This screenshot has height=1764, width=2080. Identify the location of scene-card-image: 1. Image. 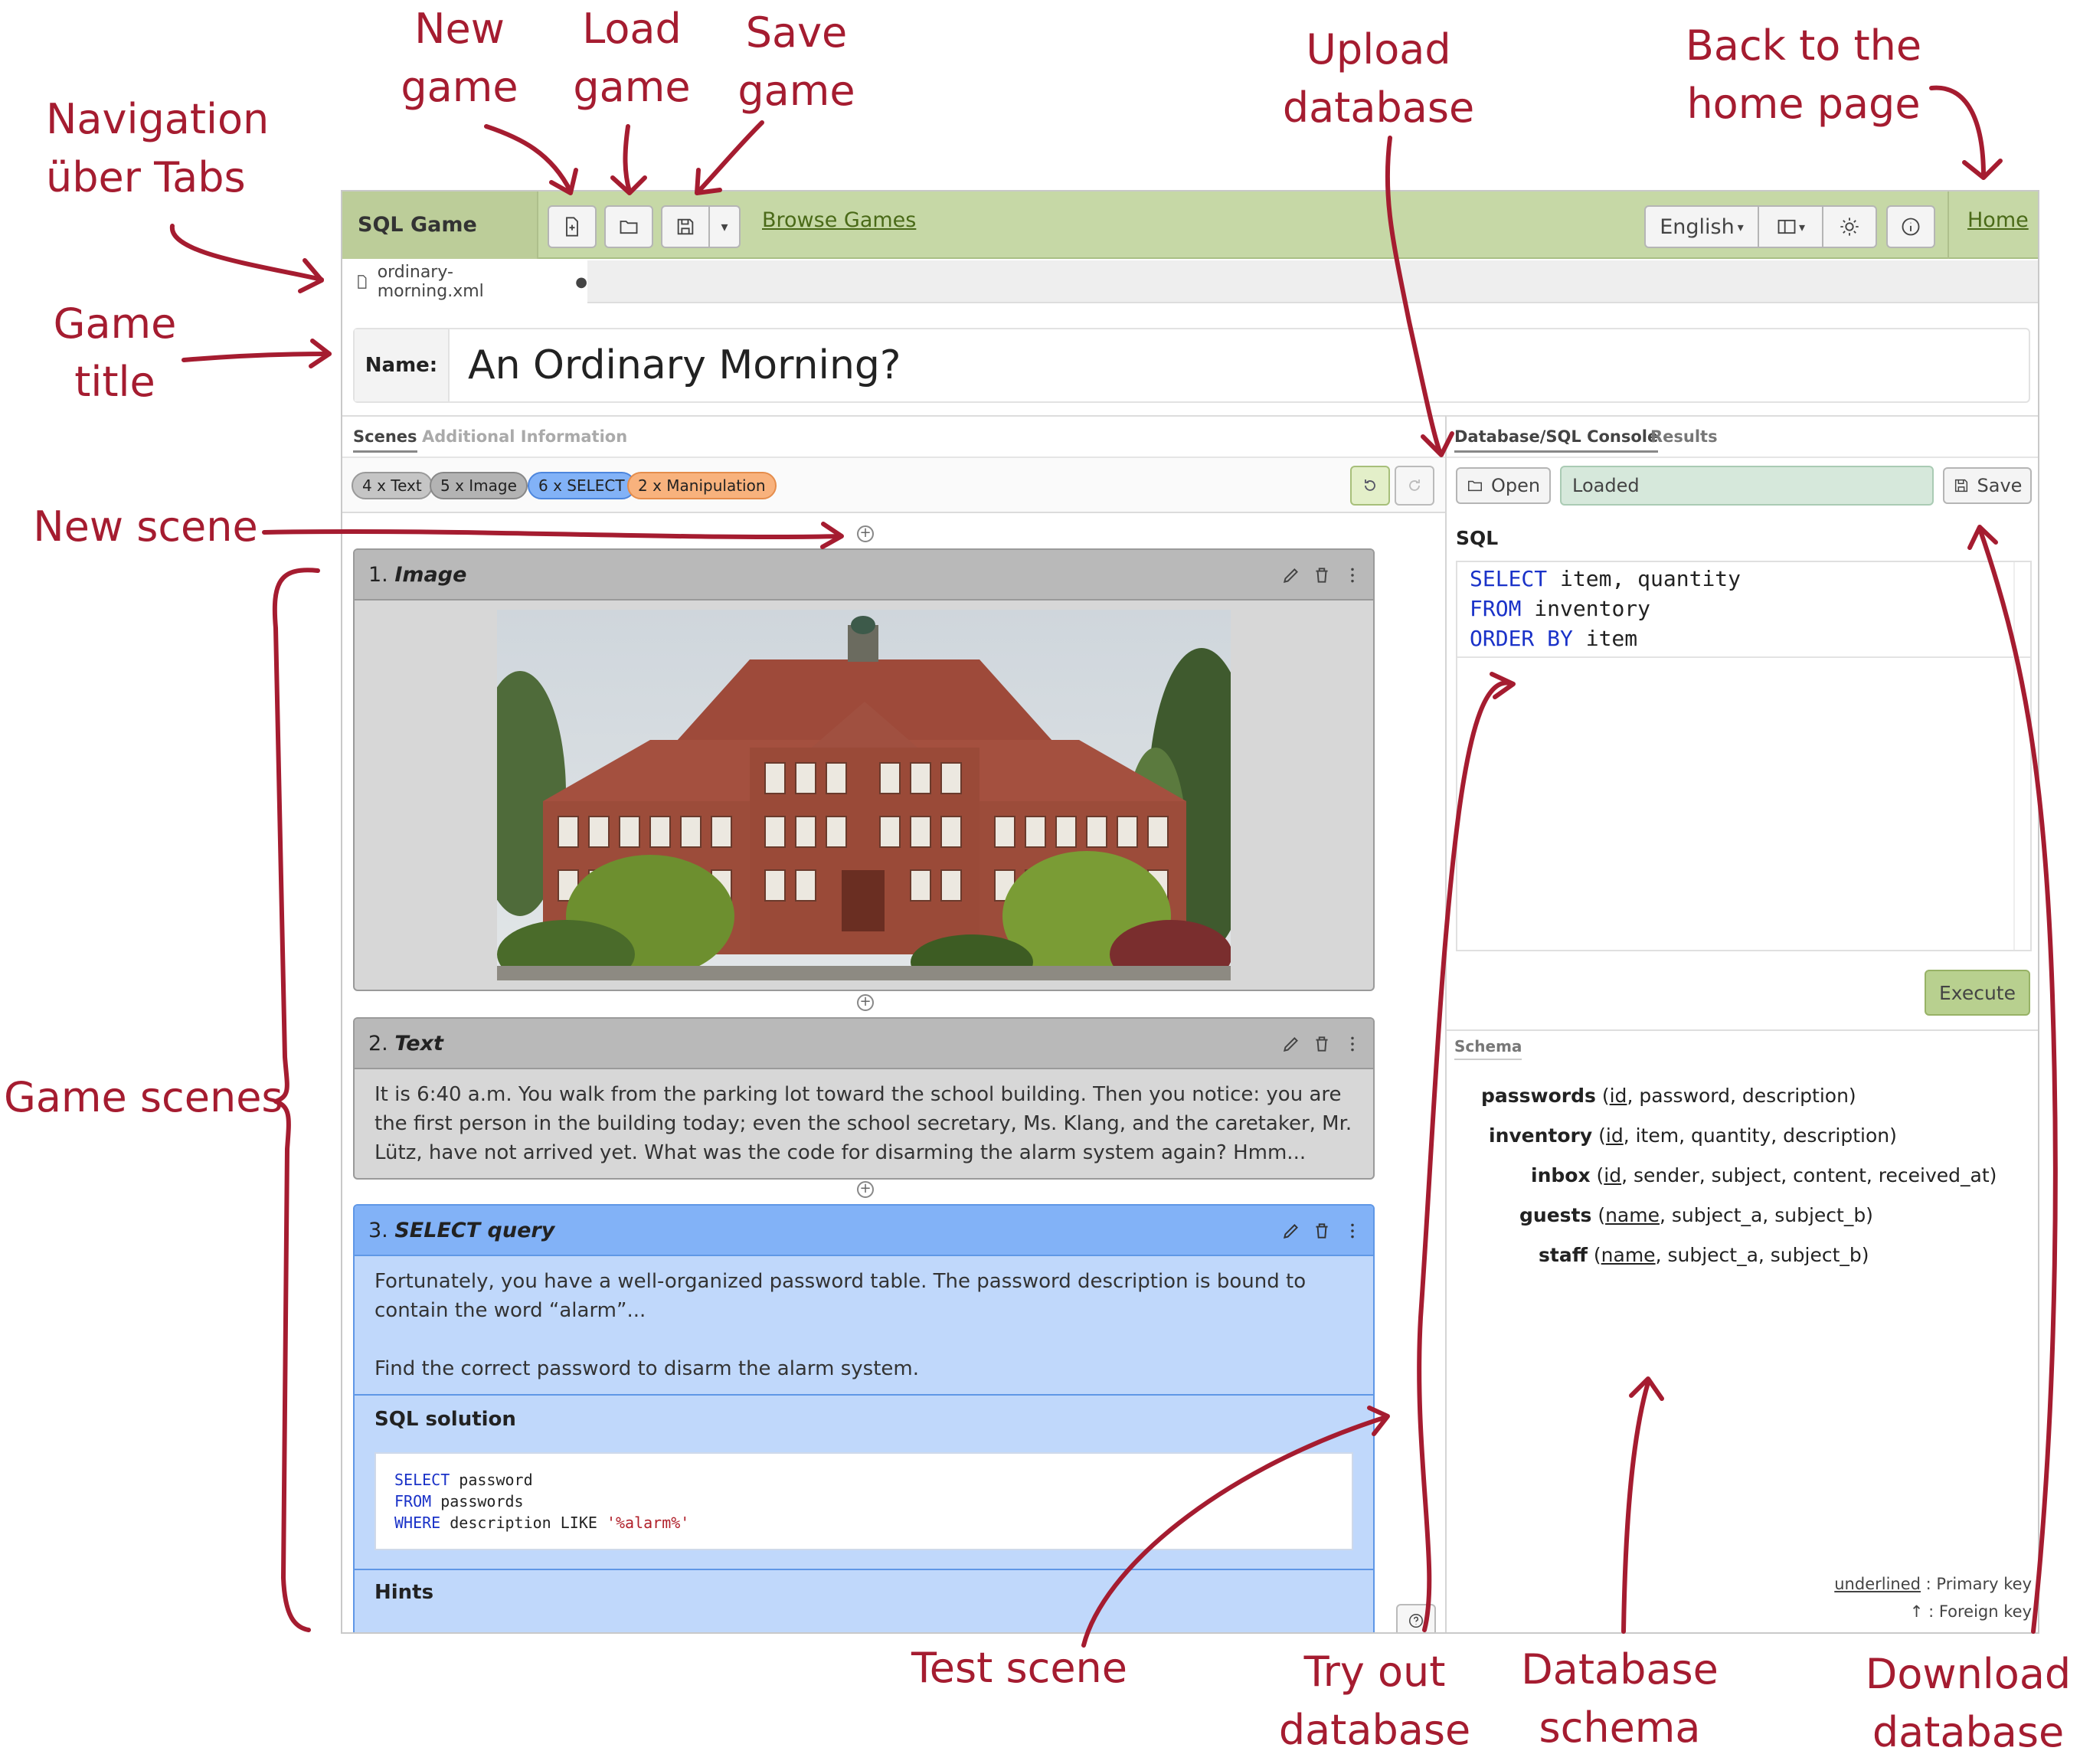
(864, 769).